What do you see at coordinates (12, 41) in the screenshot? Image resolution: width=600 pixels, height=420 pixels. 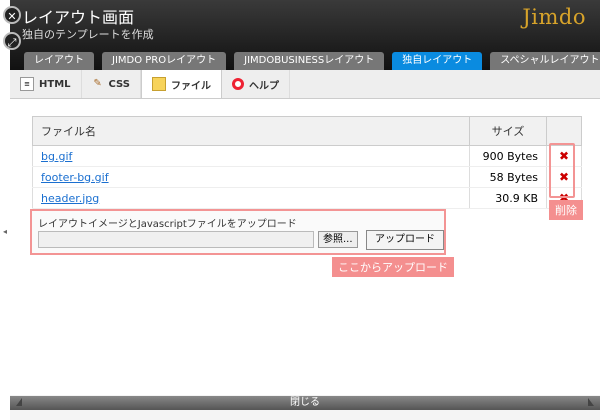 I see `expand-icon: ⤢` at bounding box center [12, 41].